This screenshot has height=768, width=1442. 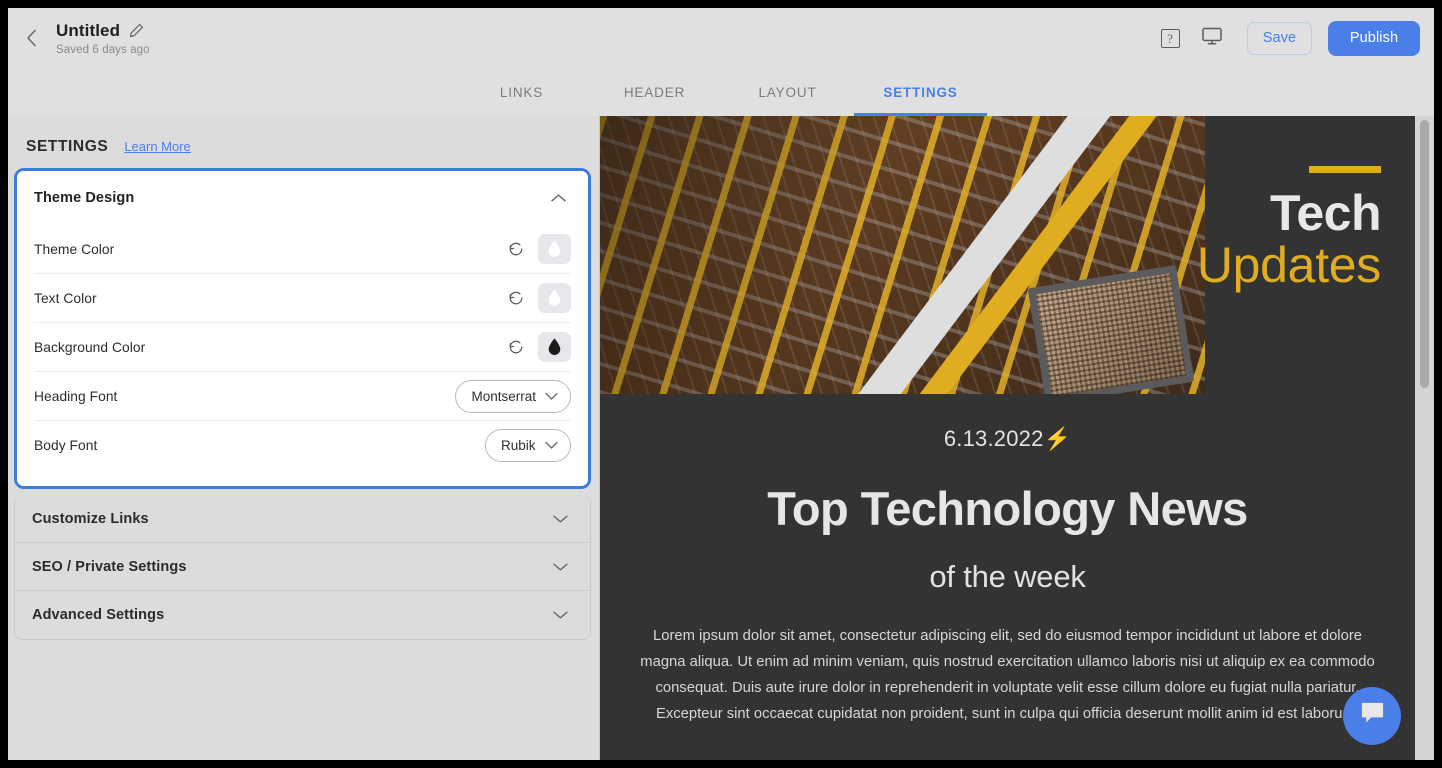 I want to click on accordion-customize-links-title: Customize Links, so click(x=90, y=518).